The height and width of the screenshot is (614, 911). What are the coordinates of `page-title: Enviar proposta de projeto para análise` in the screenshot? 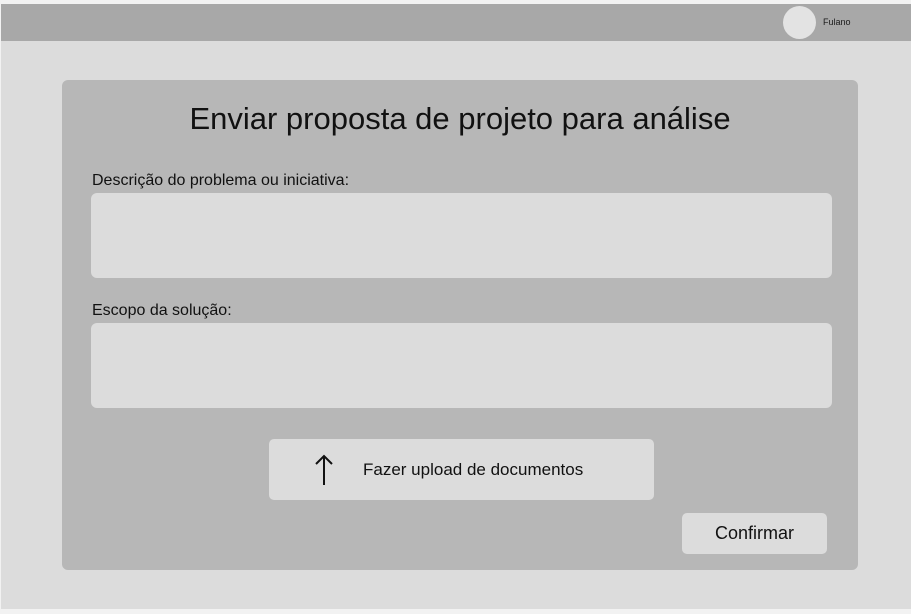 It's located at (460, 118).